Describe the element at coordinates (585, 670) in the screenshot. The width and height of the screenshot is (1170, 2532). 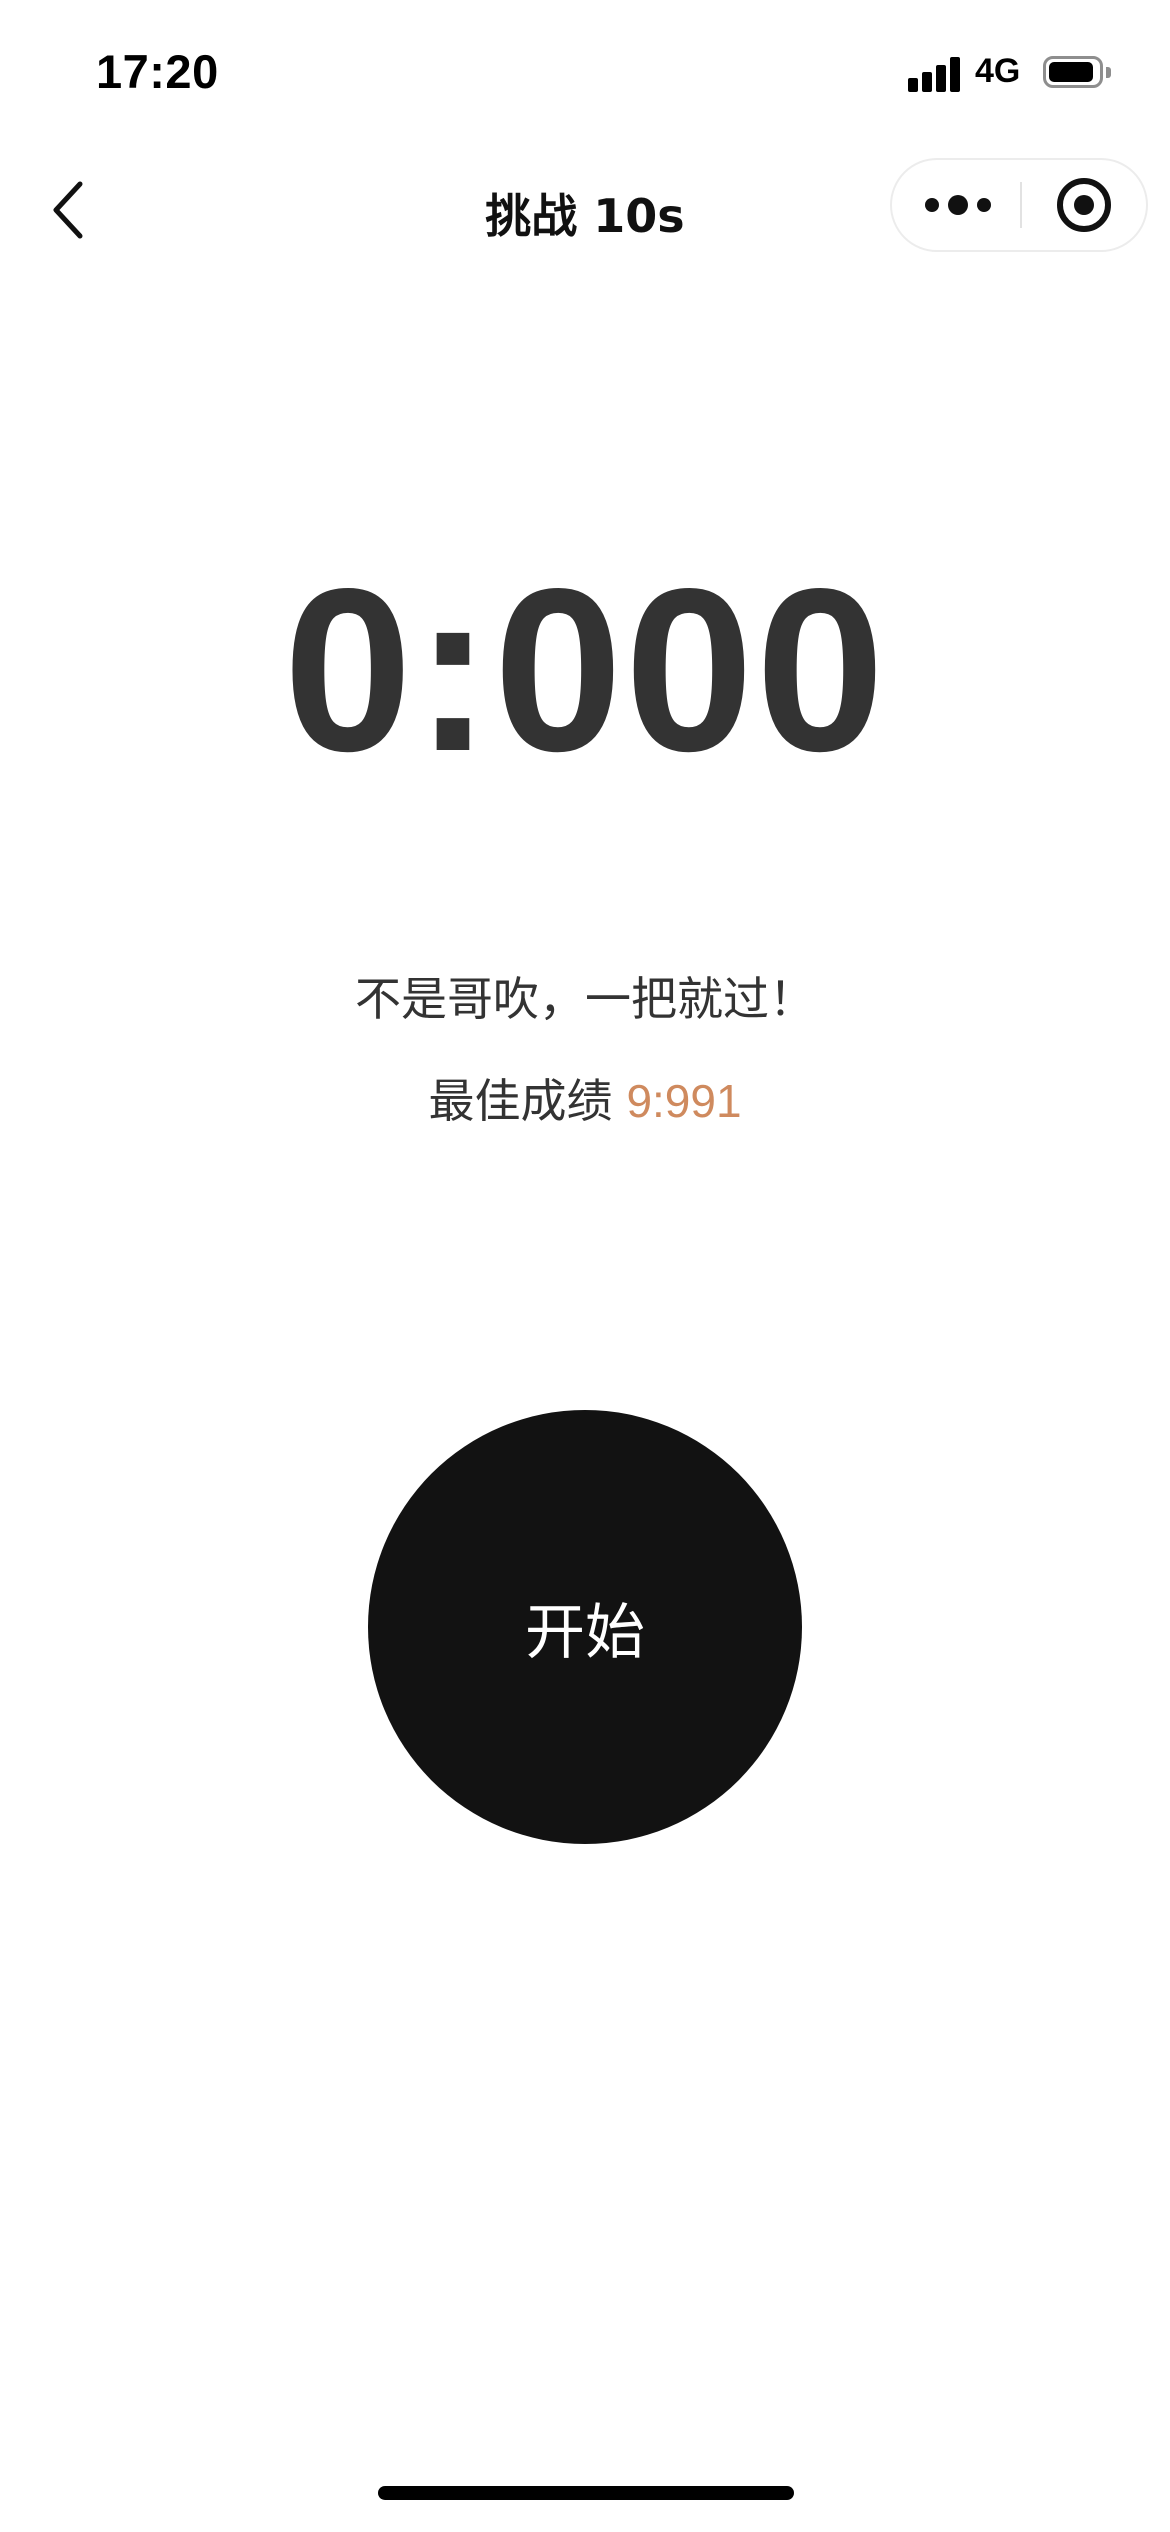
I see `timer-display: 0:000` at that location.